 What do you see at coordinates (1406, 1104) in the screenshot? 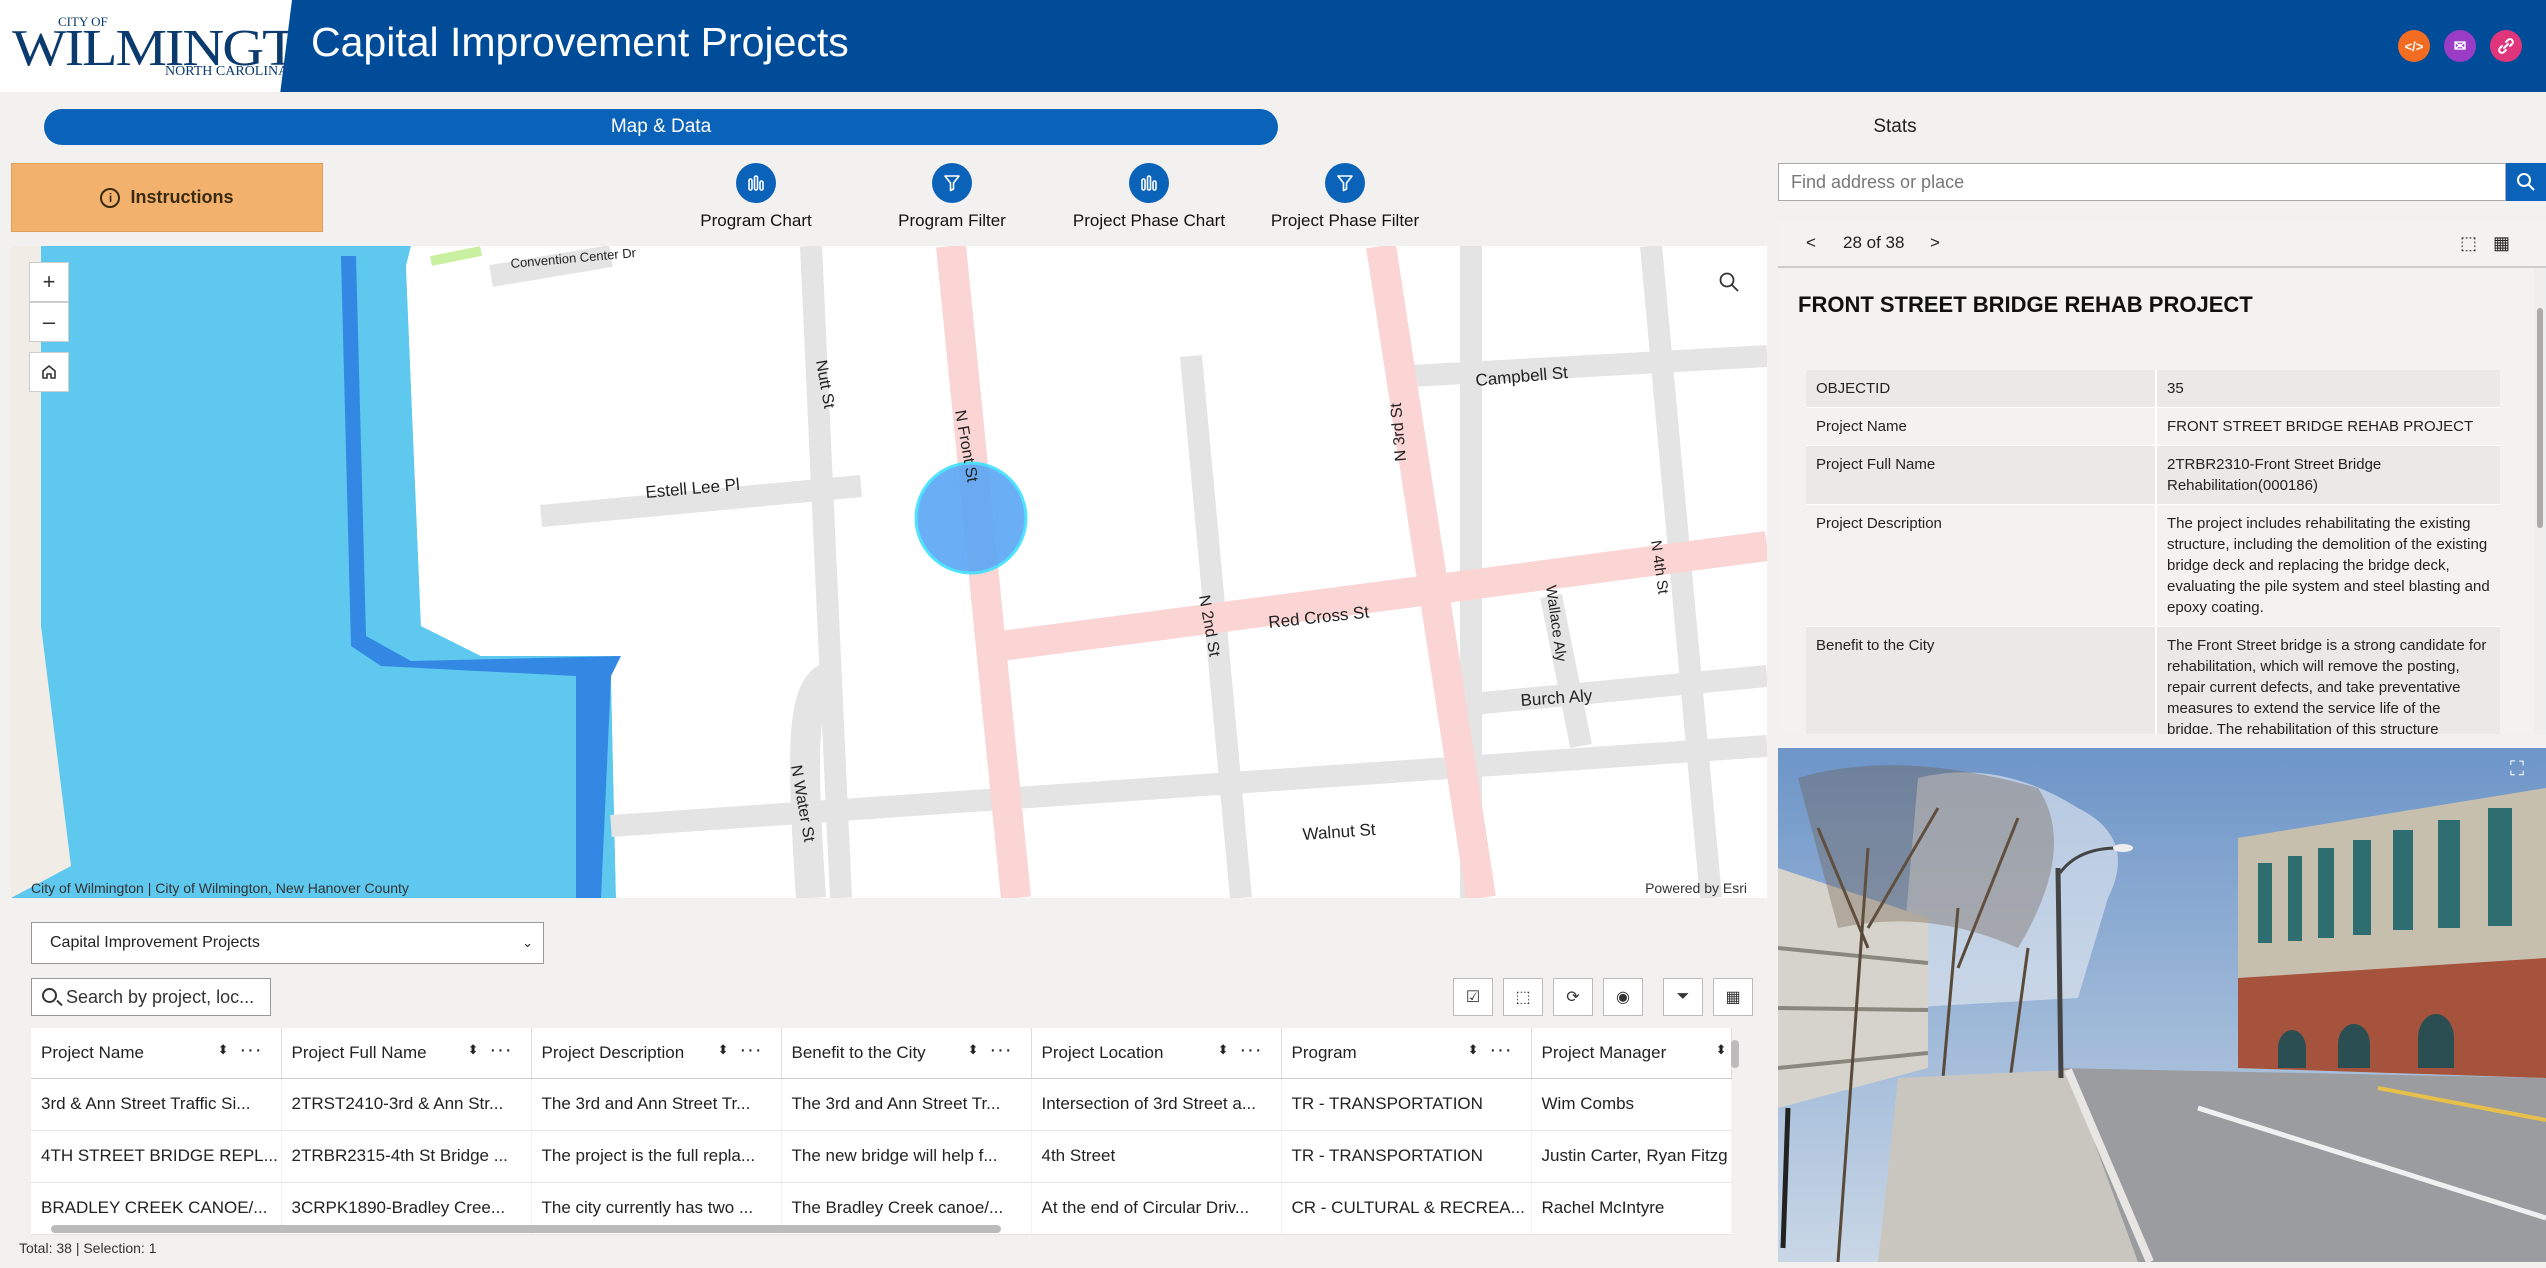
I see `table-cell: TR - TRANSPORTATION` at bounding box center [1406, 1104].